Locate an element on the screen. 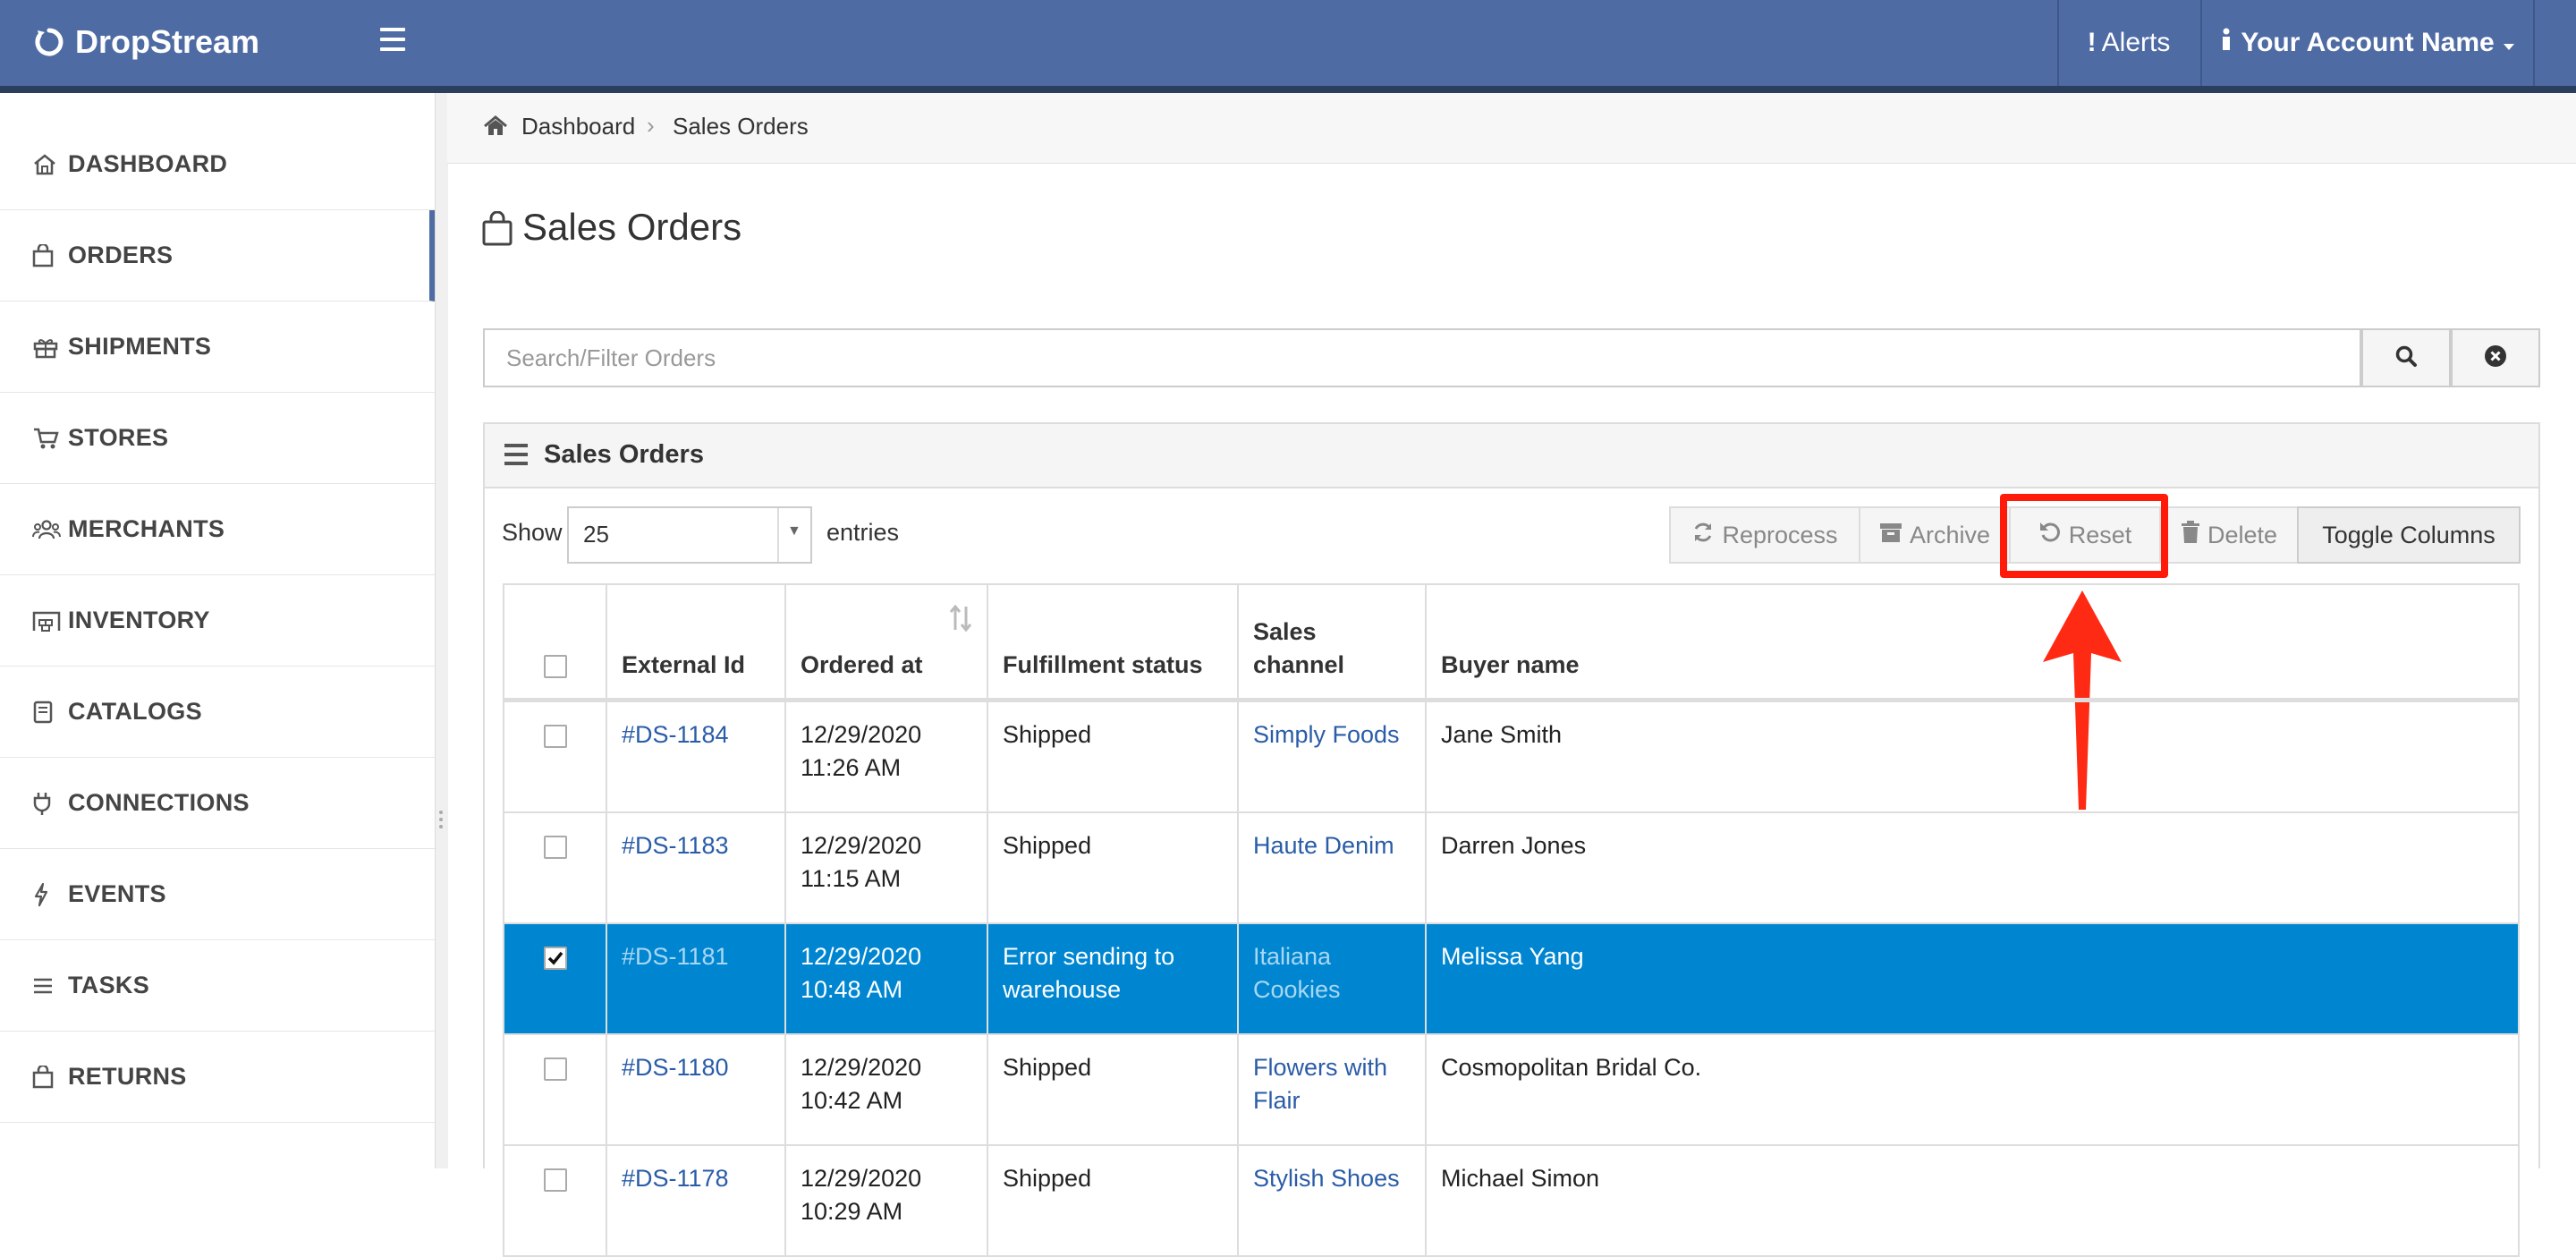  page-title: Sales Orders is located at coordinates (632, 227).